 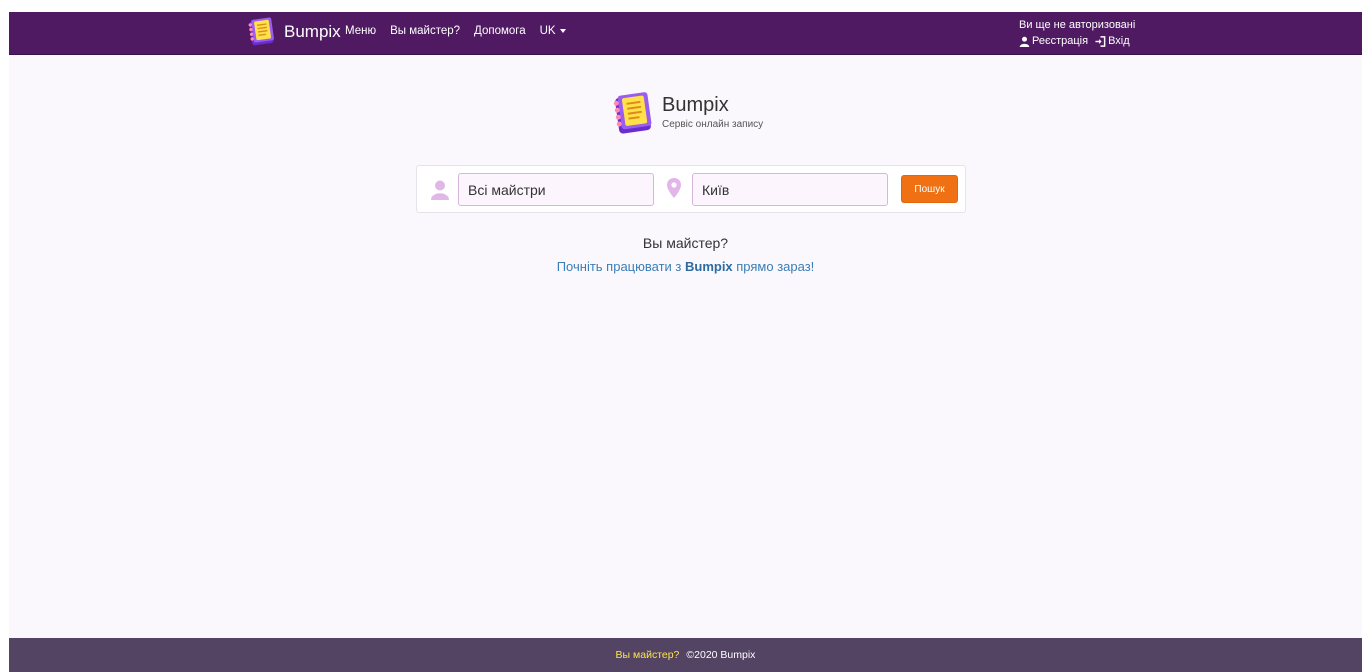 What do you see at coordinates (547, 31) in the screenshot?
I see `language-label: UK` at bounding box center [547, 31].